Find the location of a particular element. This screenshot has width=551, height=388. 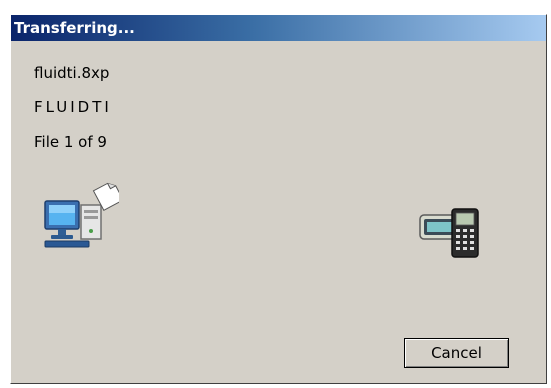

transfer-progress-text: File 1 of 9 is located at coordinates (70, 142).